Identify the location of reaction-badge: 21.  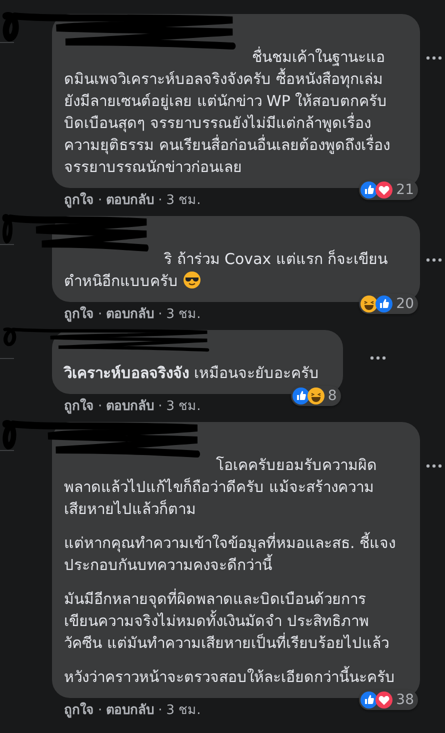
(388, 190).